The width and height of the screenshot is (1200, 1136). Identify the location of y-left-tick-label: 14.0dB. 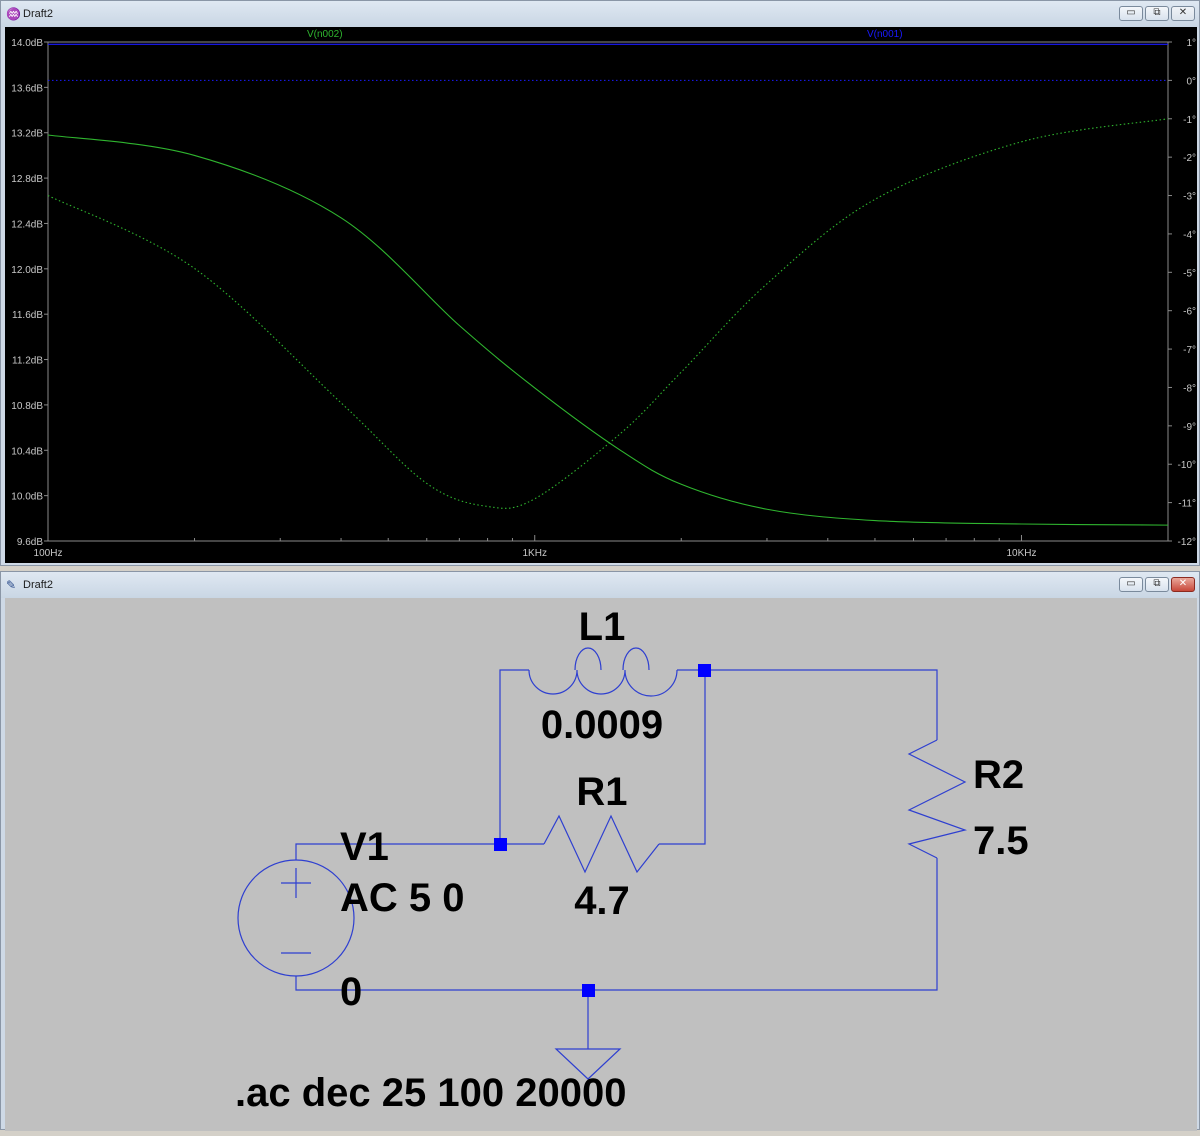
(27, 43).